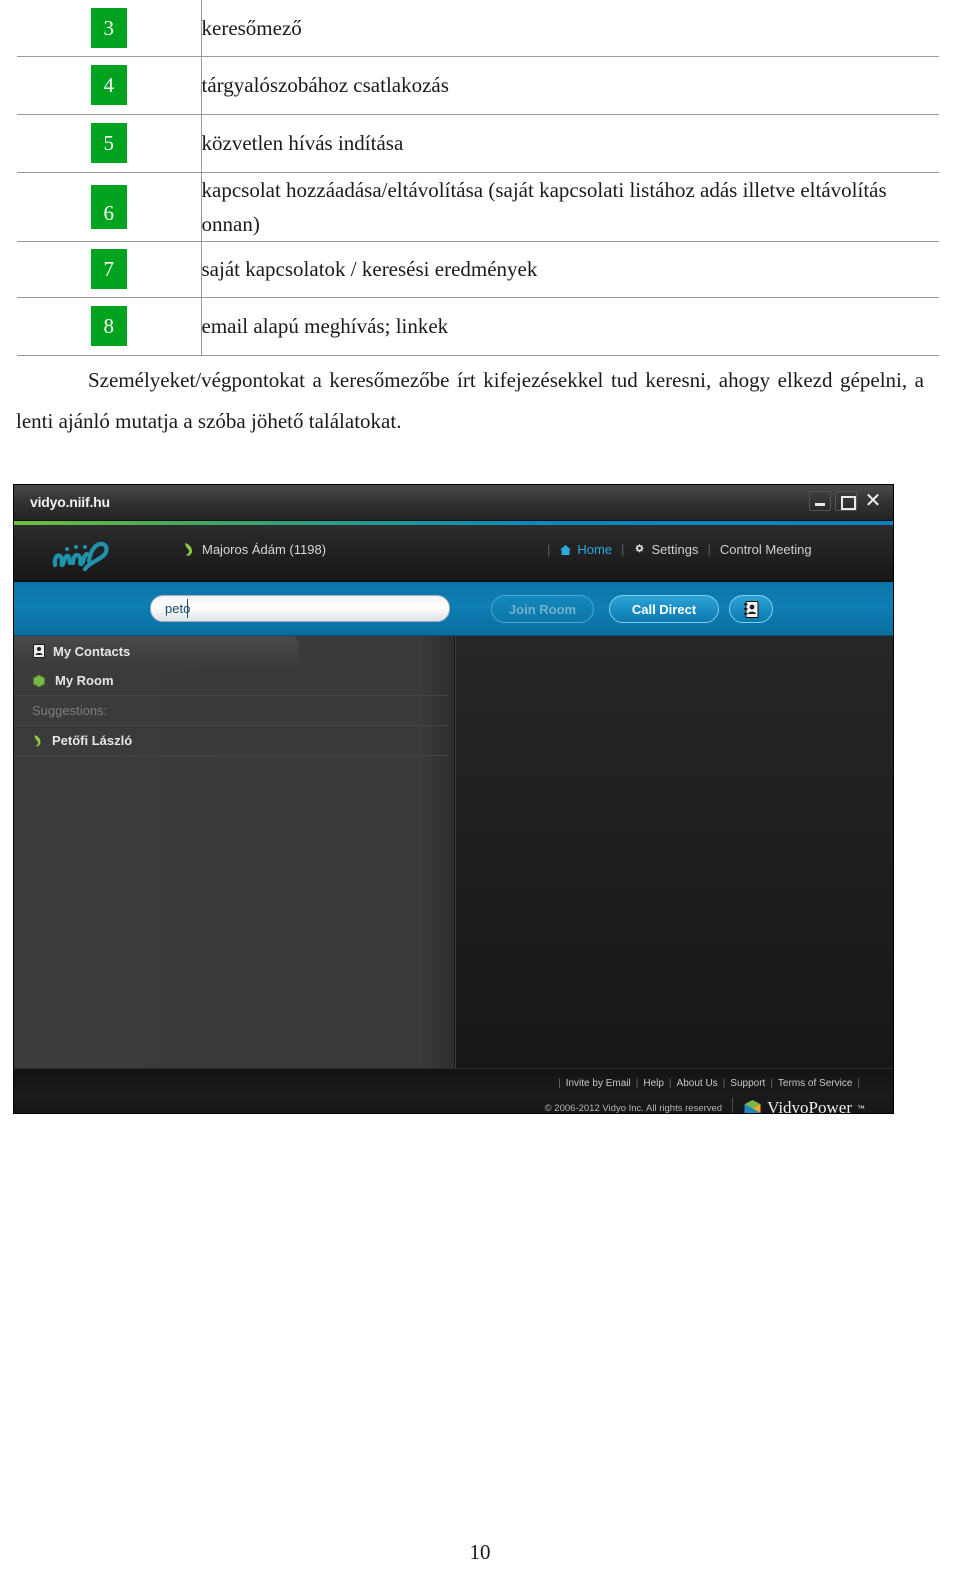  I want to click on nav-label-settings: Settings, so click(675, 549).